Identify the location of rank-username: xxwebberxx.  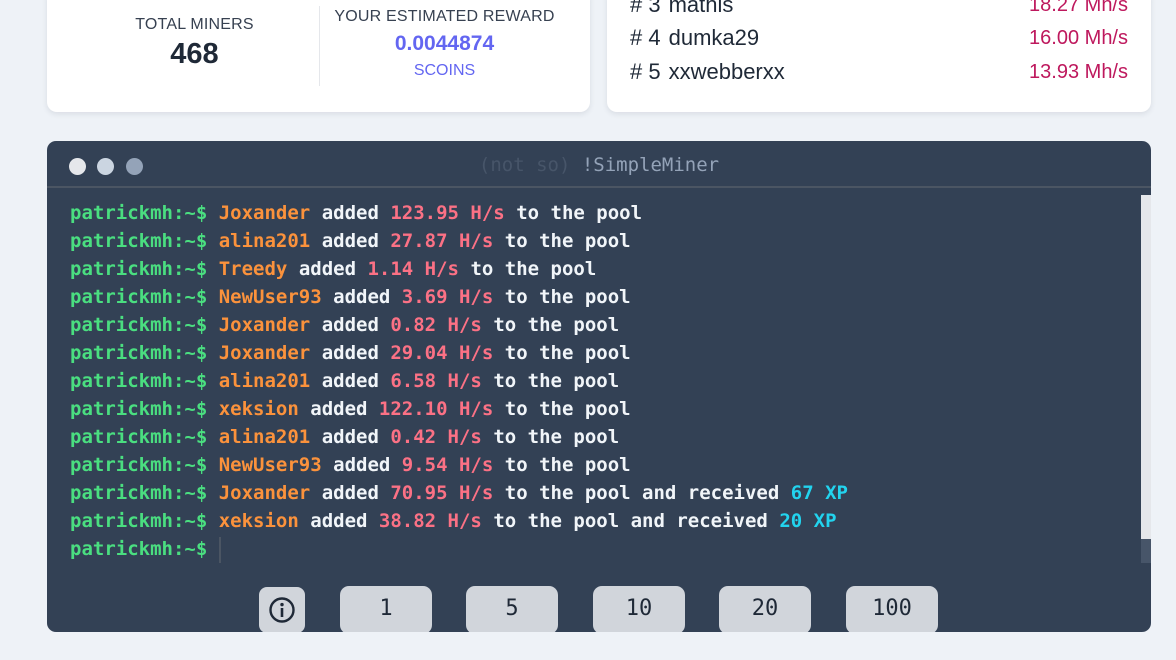
(726, 71).